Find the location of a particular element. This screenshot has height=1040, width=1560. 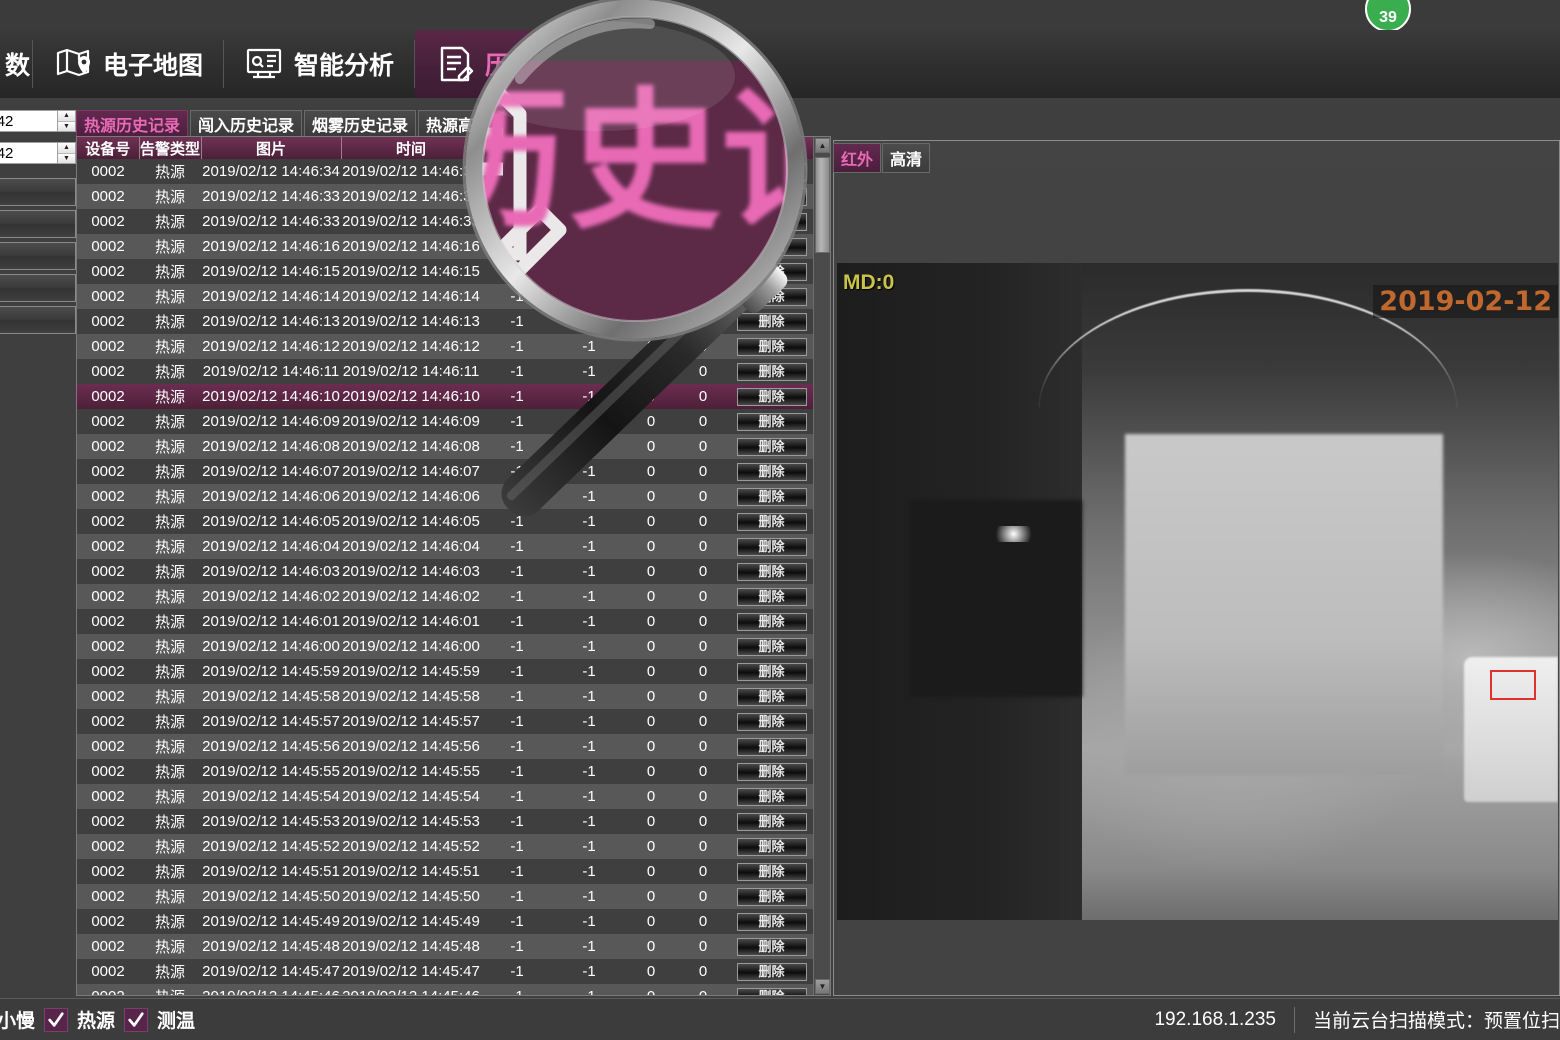

nav-item-electronic-map: 电子地图 is located at coordinates (128, 64).